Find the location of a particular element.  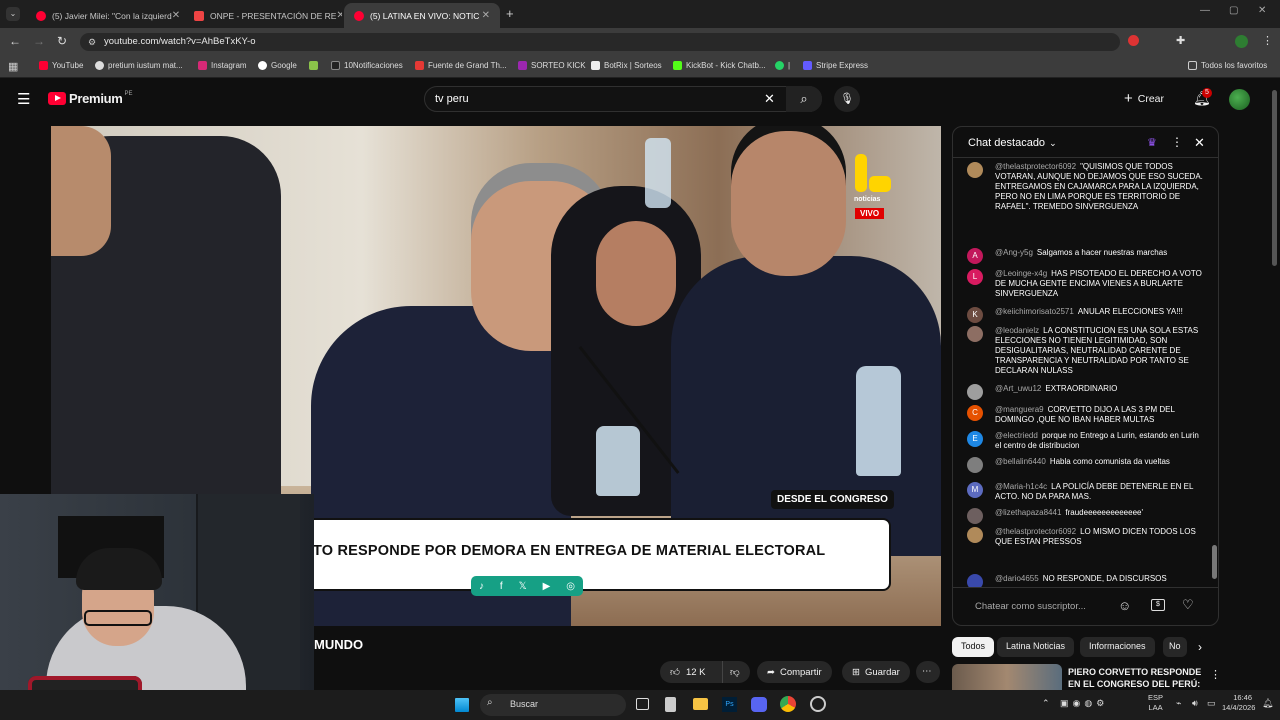

share-button: ➦ Compartir is located at coordinates (794, 672).